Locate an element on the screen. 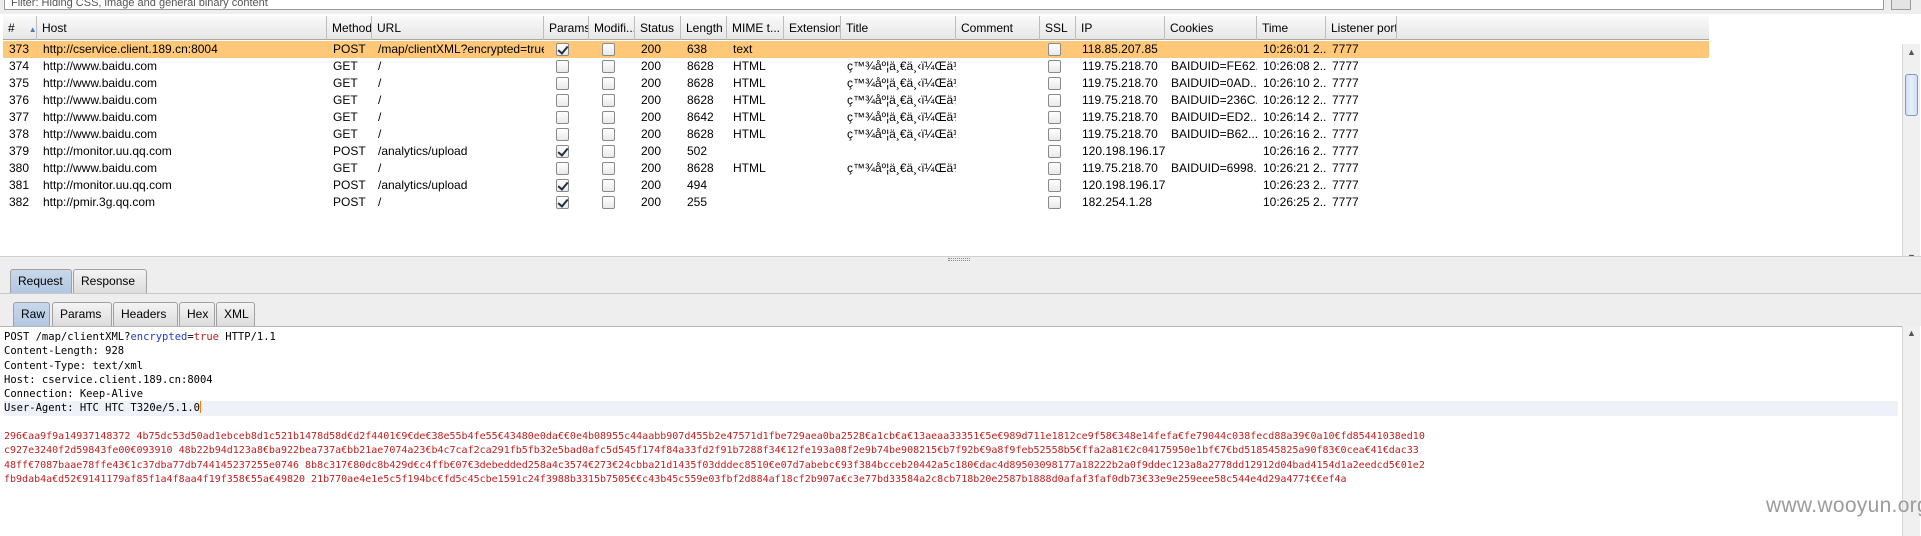  cell-num: 378 is located at coordinates (19, 134).